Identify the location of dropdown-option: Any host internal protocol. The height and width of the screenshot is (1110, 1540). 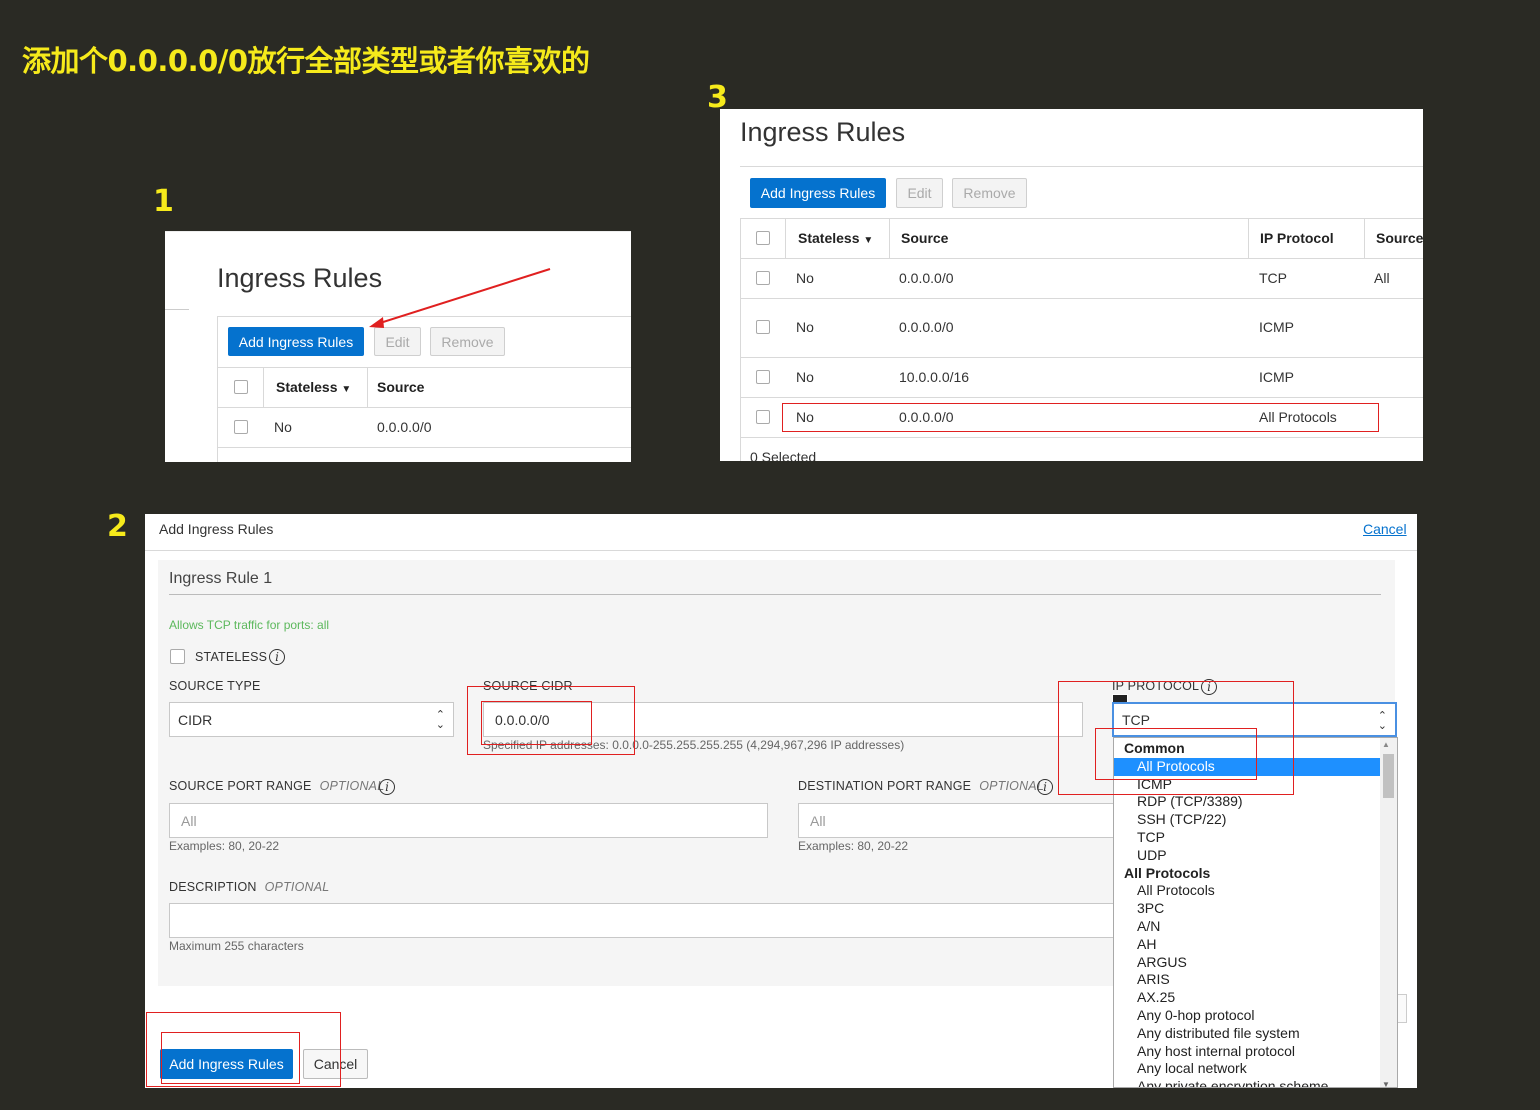
(1247, 1052).